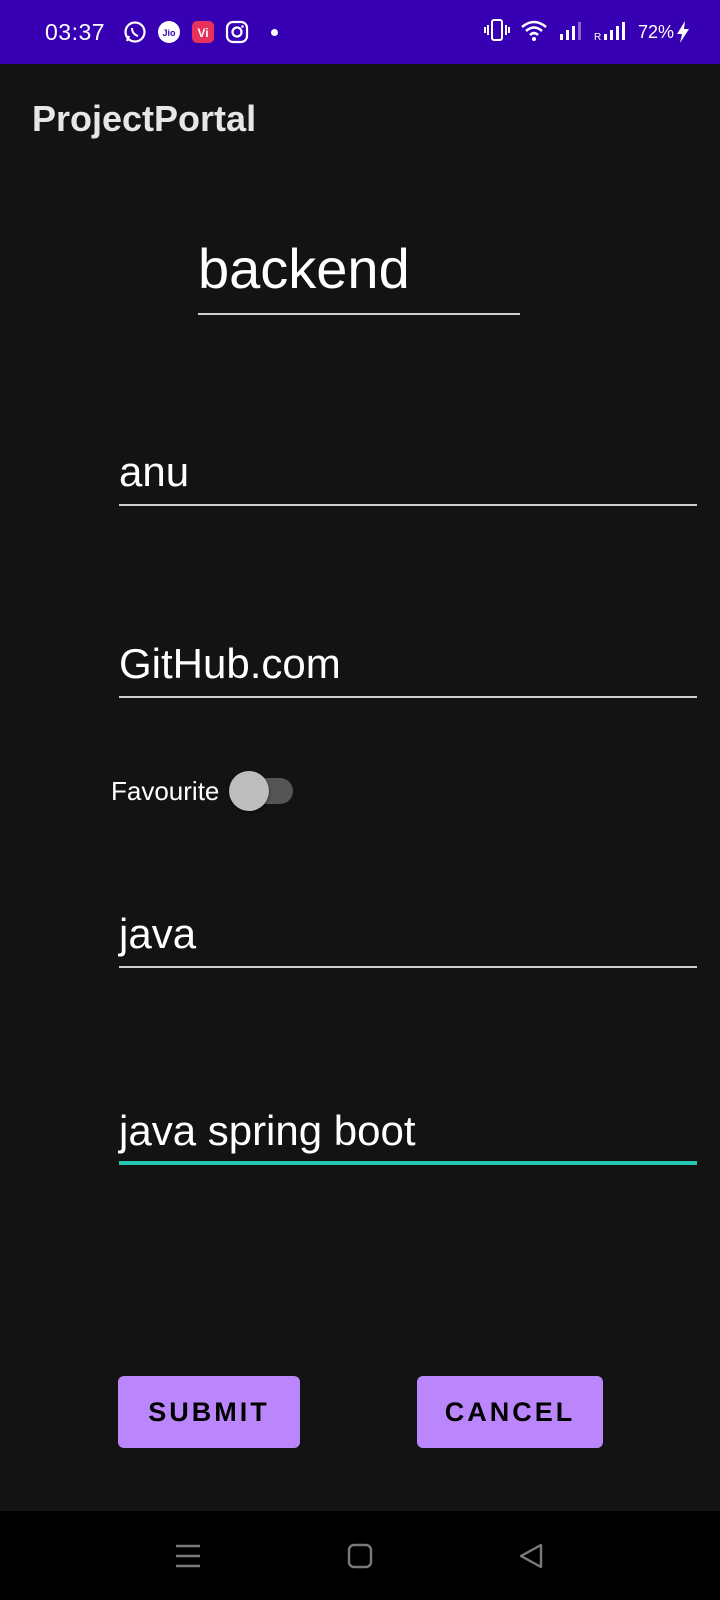 This screenshot has width=720, height=1600. What do you see at coordinates (154, 471) in the screenshot?
I see `owner-value: anu` at bounding box center [154, 471].